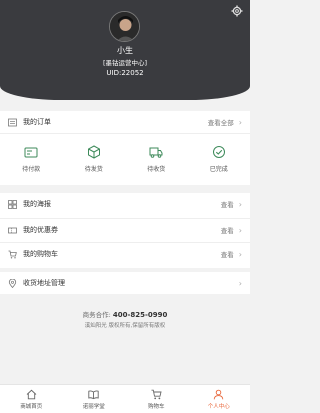 This screenshot has width=320, height=413. I want to click on order-type-pending-payment: 待付款, so click(31, 158).